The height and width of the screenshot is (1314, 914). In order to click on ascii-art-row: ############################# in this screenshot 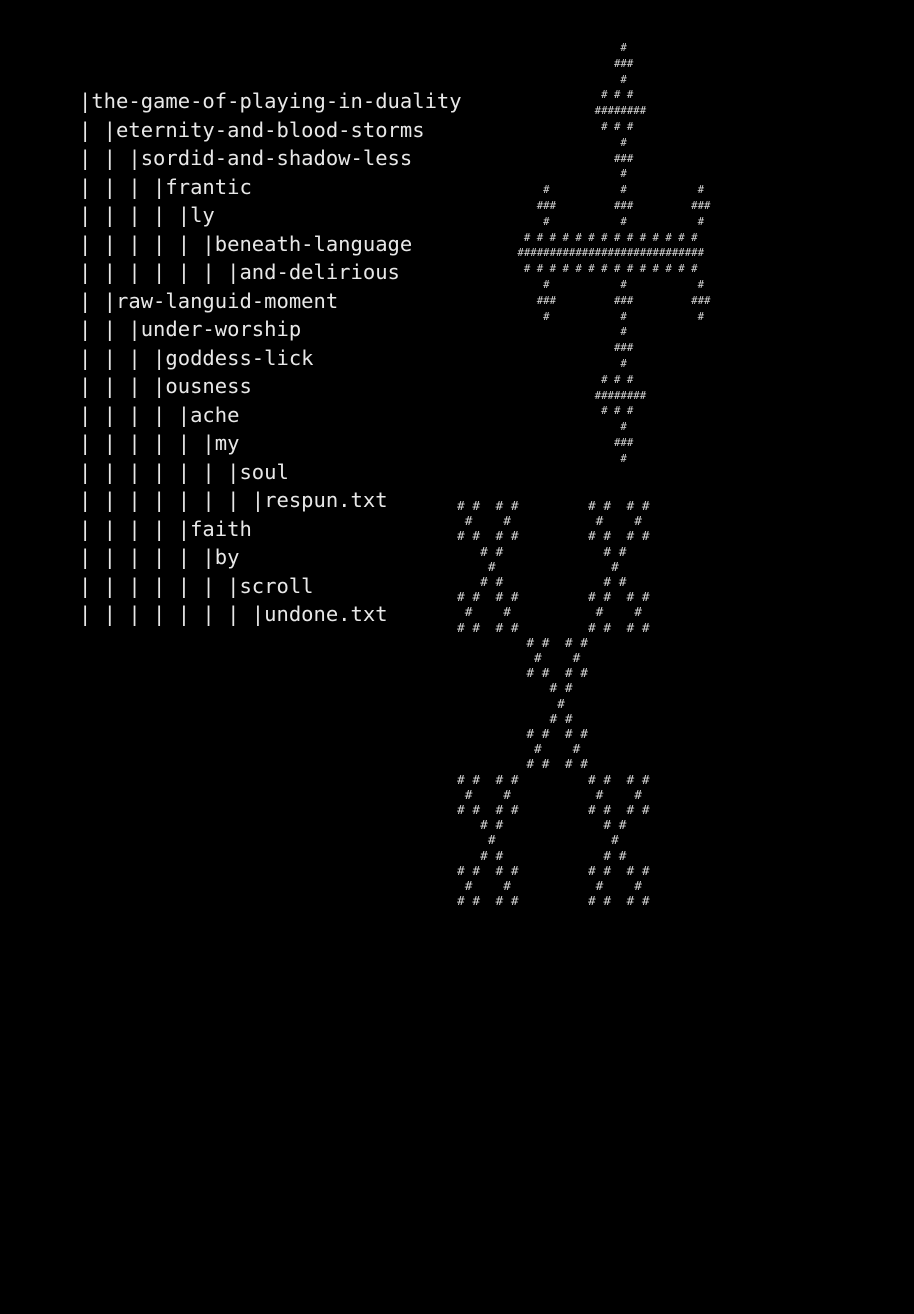, I will do `click(608, 253)`.